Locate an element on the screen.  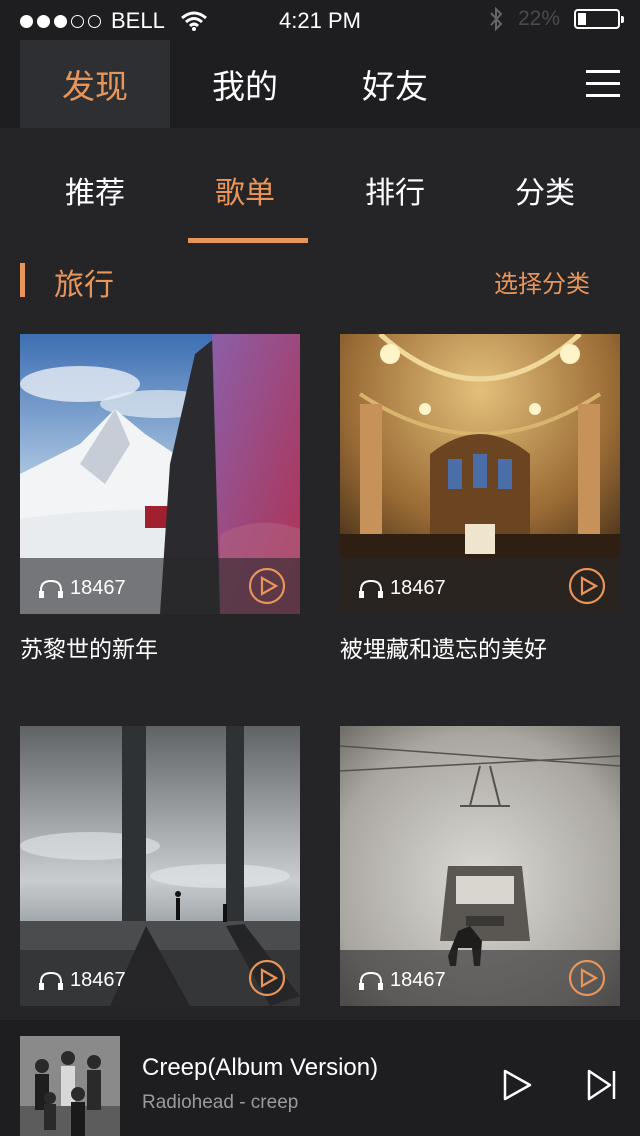
now-playing-artist: Radiohead - creep is located at coordinates (220, 1102).